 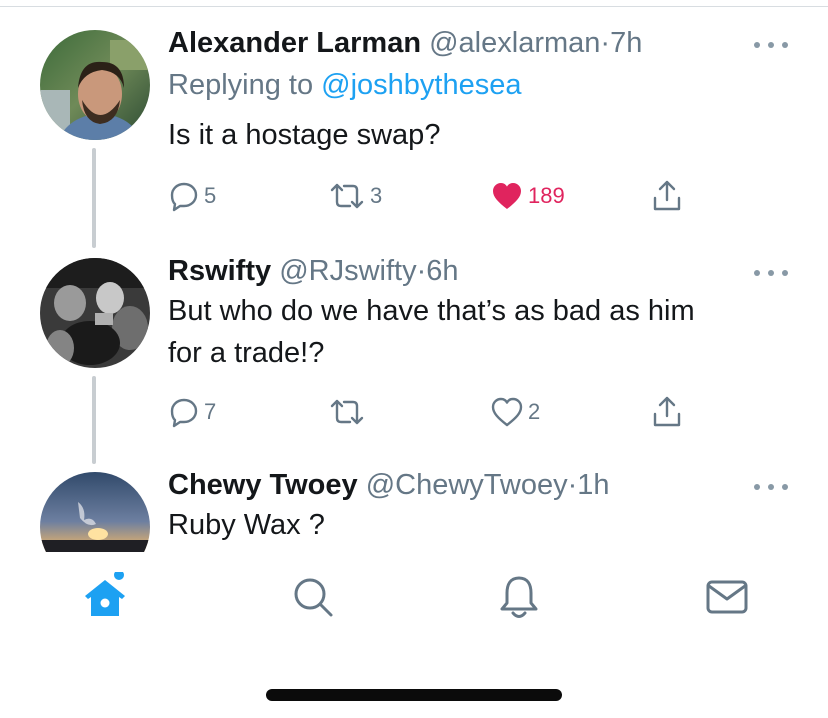 I want to click on display-name: Chewy Twoey, so click(x=263, y=485).